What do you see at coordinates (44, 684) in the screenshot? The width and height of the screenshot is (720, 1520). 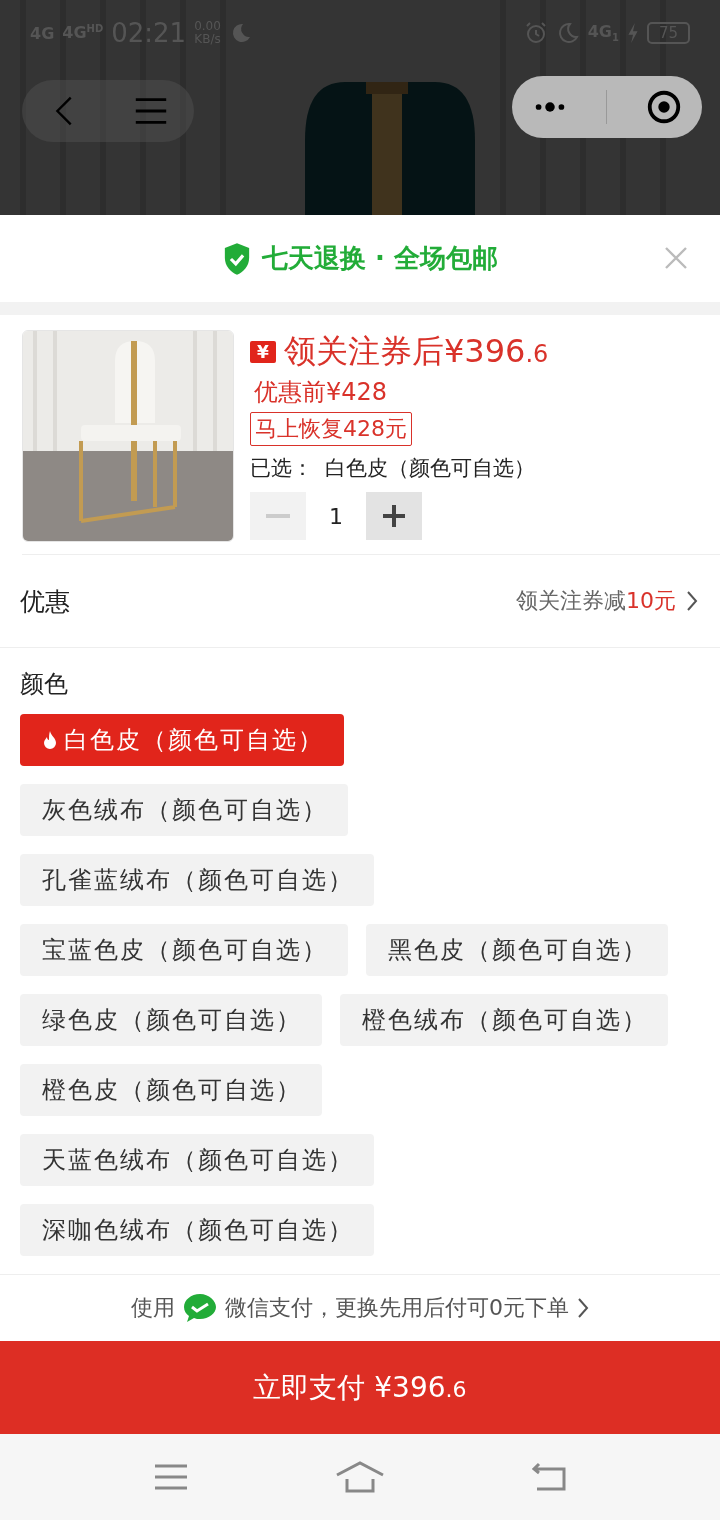 I see `section-title: 颜色` at bounding box center [44, 684].